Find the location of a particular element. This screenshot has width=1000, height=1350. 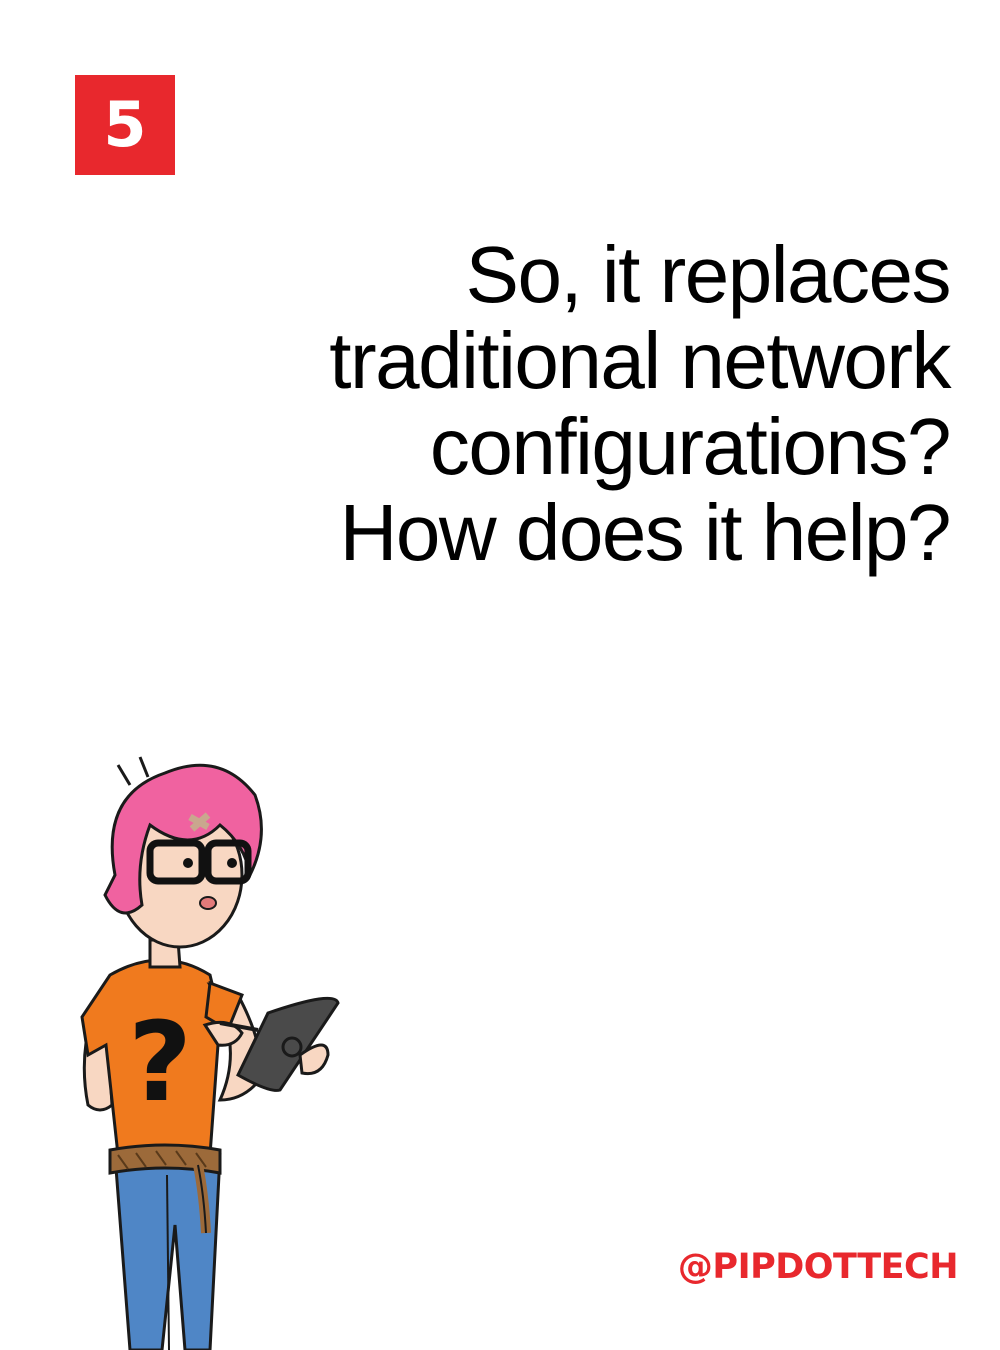

question-line-2: traditional network is located at coordinates (640, 360).